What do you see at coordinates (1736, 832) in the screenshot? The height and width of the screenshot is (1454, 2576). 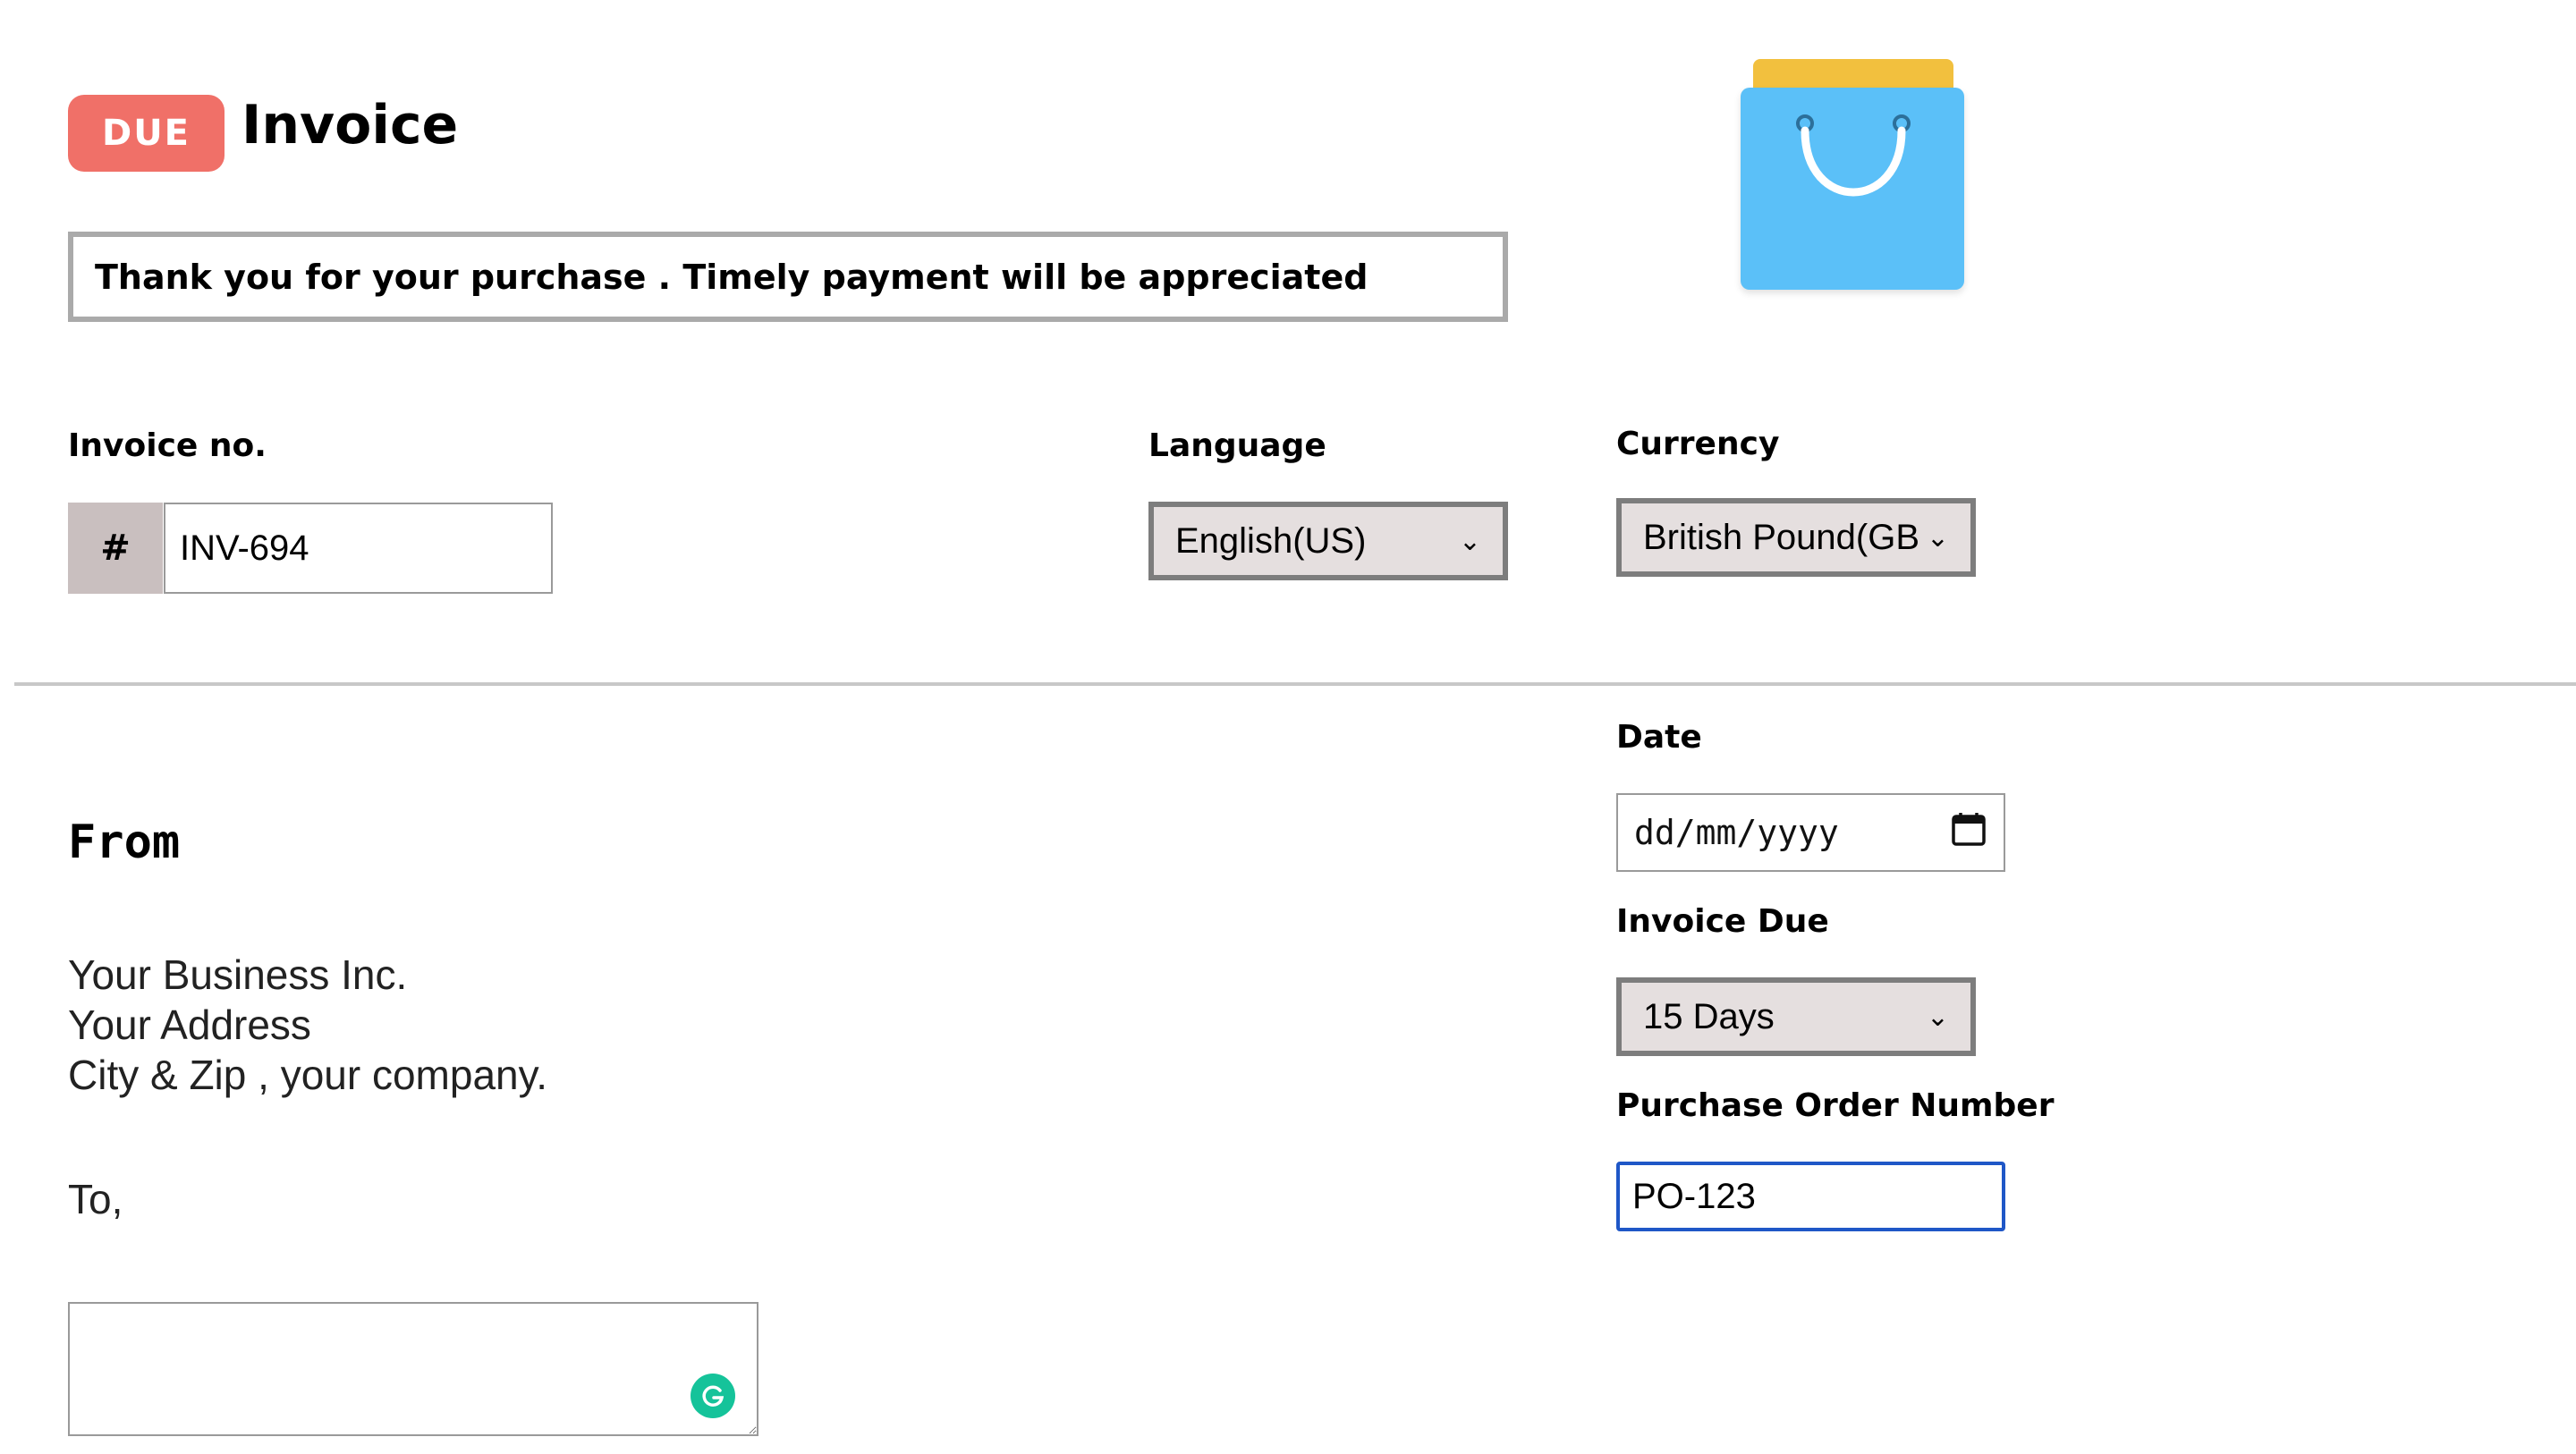 I see `date-placeholder: dd/mm/yyyy` at bounding box center [1736, 832].